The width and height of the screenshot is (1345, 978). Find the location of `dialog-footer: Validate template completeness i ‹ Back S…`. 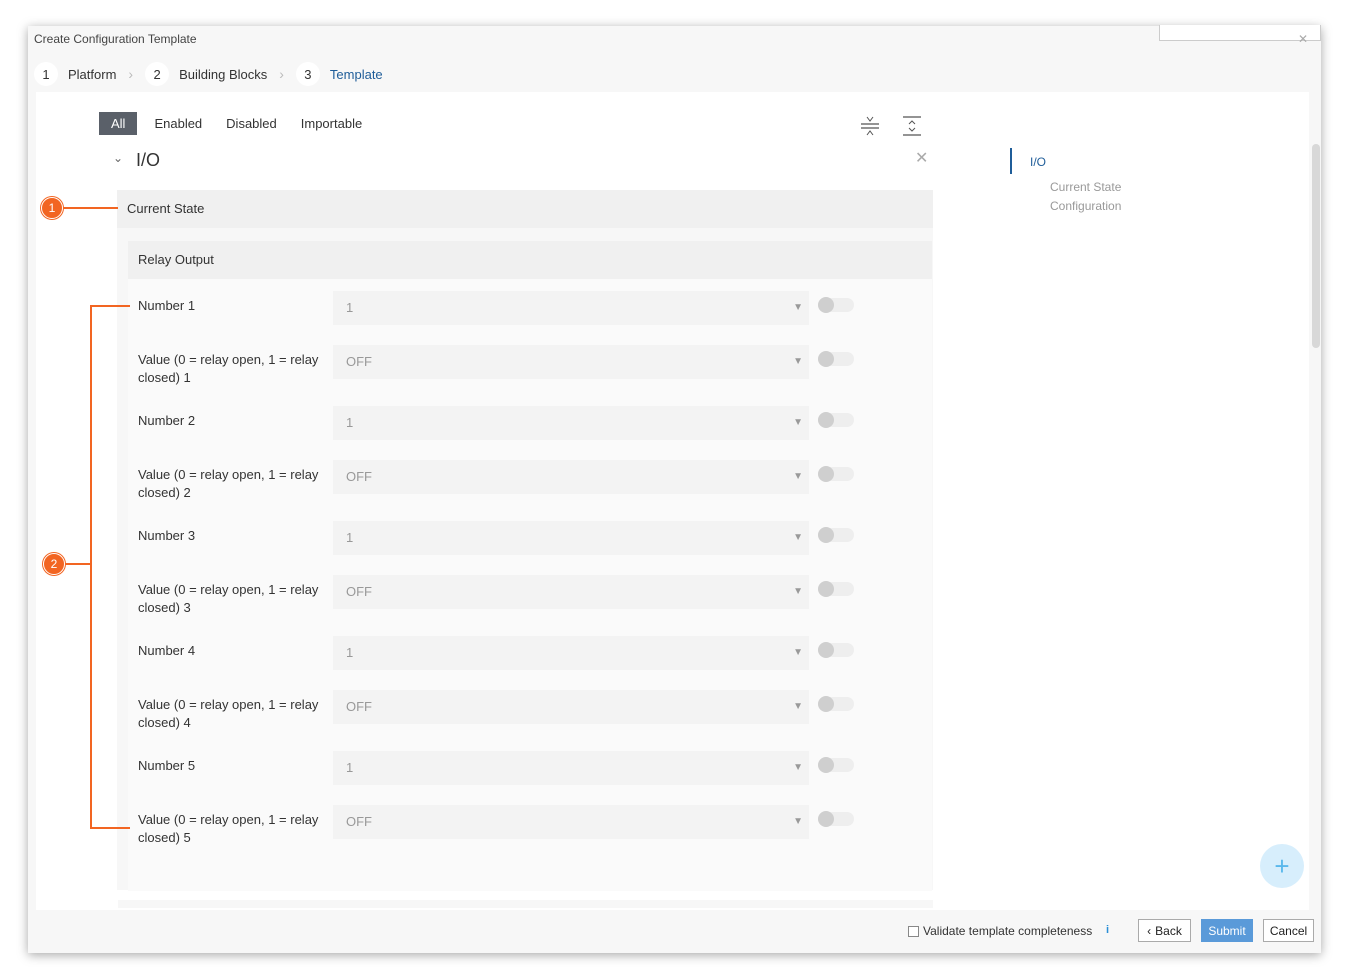

dialog-footer: Validate template completeness i ‹ Back S… is located at coordinates (674, 931).